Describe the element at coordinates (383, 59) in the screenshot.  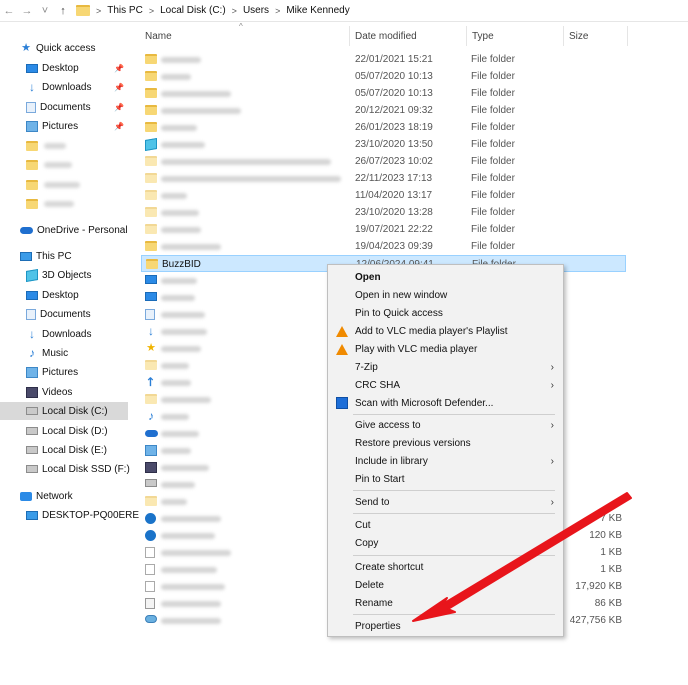
I see `table-row: 22/01/2021 15:21 File folder` at that location.